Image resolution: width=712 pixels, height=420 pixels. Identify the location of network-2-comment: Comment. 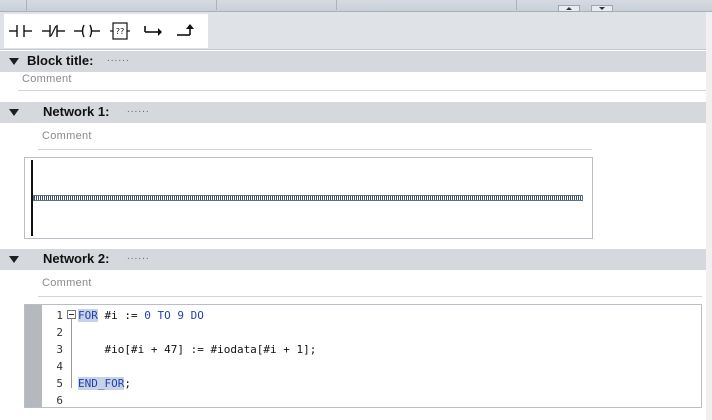
(67, 283).